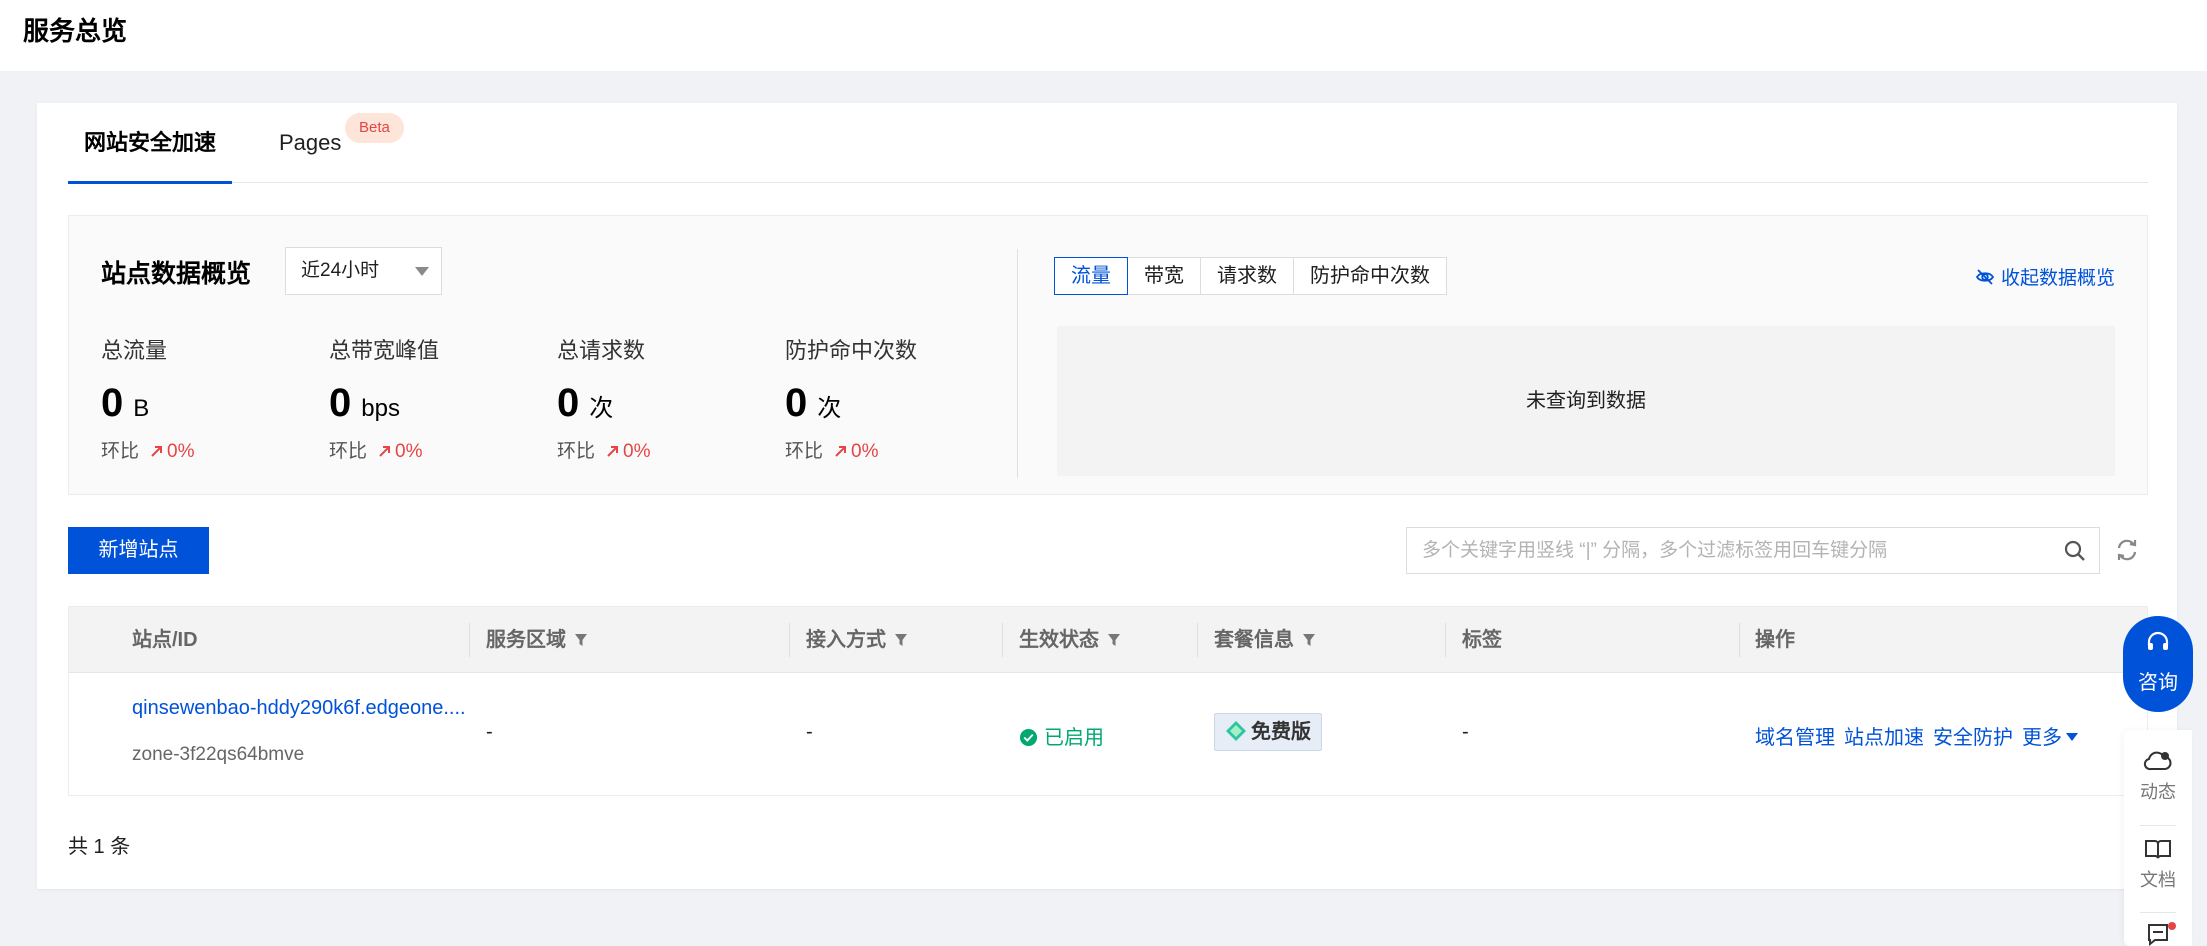  I want to click on chart-metric-tabs: 流量 带宽 请求数 防护命中次数, so click(1250, 276).